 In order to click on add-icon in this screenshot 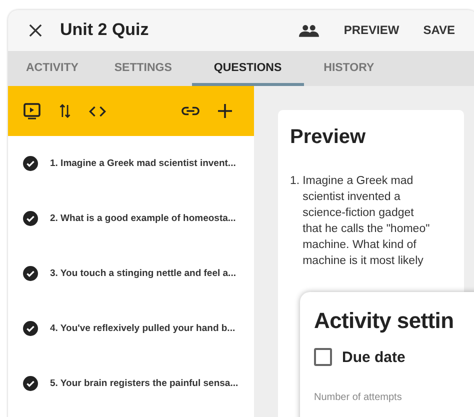, I will do `click(225, 111)`.